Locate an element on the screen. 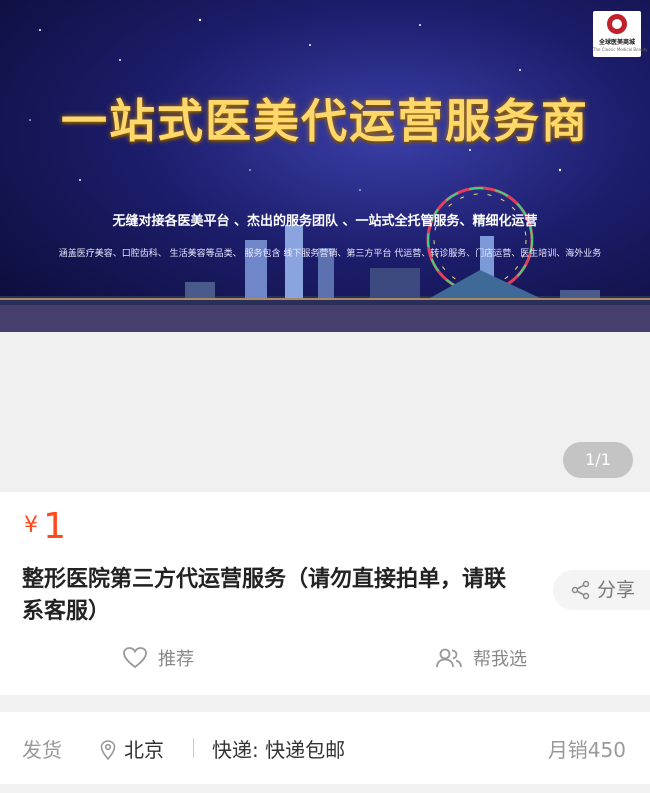 The width and height of the screenshot is (650, 793). product-title: 整形医院第三方代运营服务（请勿直接拍单，请联系客服） is located at coordinates (264, 595).